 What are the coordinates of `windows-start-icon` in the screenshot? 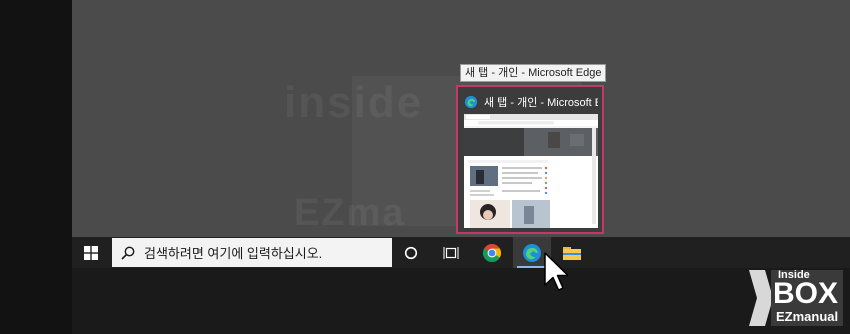 It's located at (91, 252).